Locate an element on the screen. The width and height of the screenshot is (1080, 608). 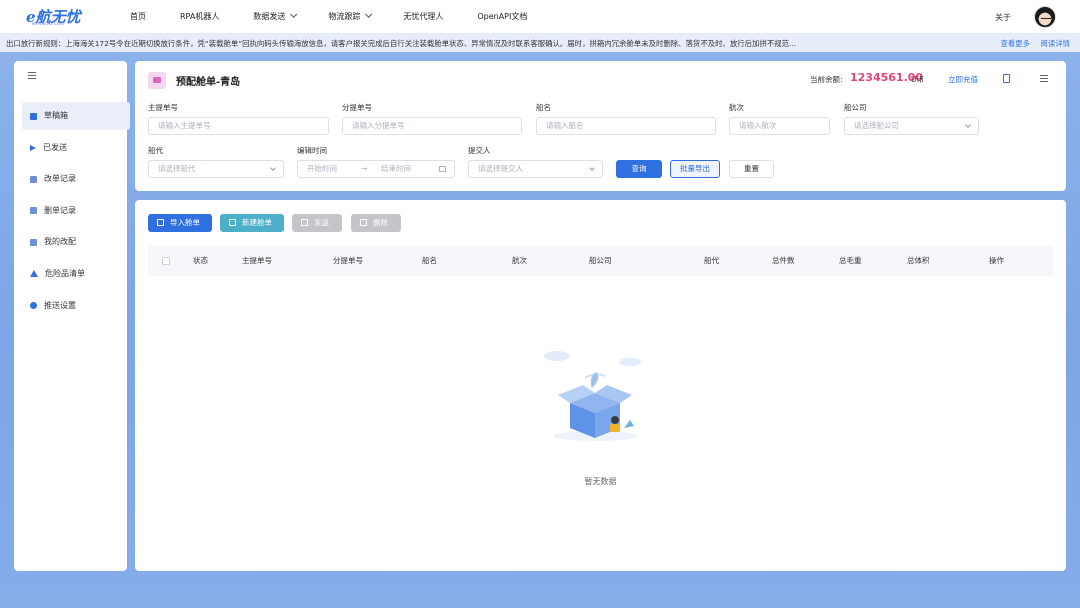
sidebar-item-label: 推送设置 is located at coordinates (60, 305).